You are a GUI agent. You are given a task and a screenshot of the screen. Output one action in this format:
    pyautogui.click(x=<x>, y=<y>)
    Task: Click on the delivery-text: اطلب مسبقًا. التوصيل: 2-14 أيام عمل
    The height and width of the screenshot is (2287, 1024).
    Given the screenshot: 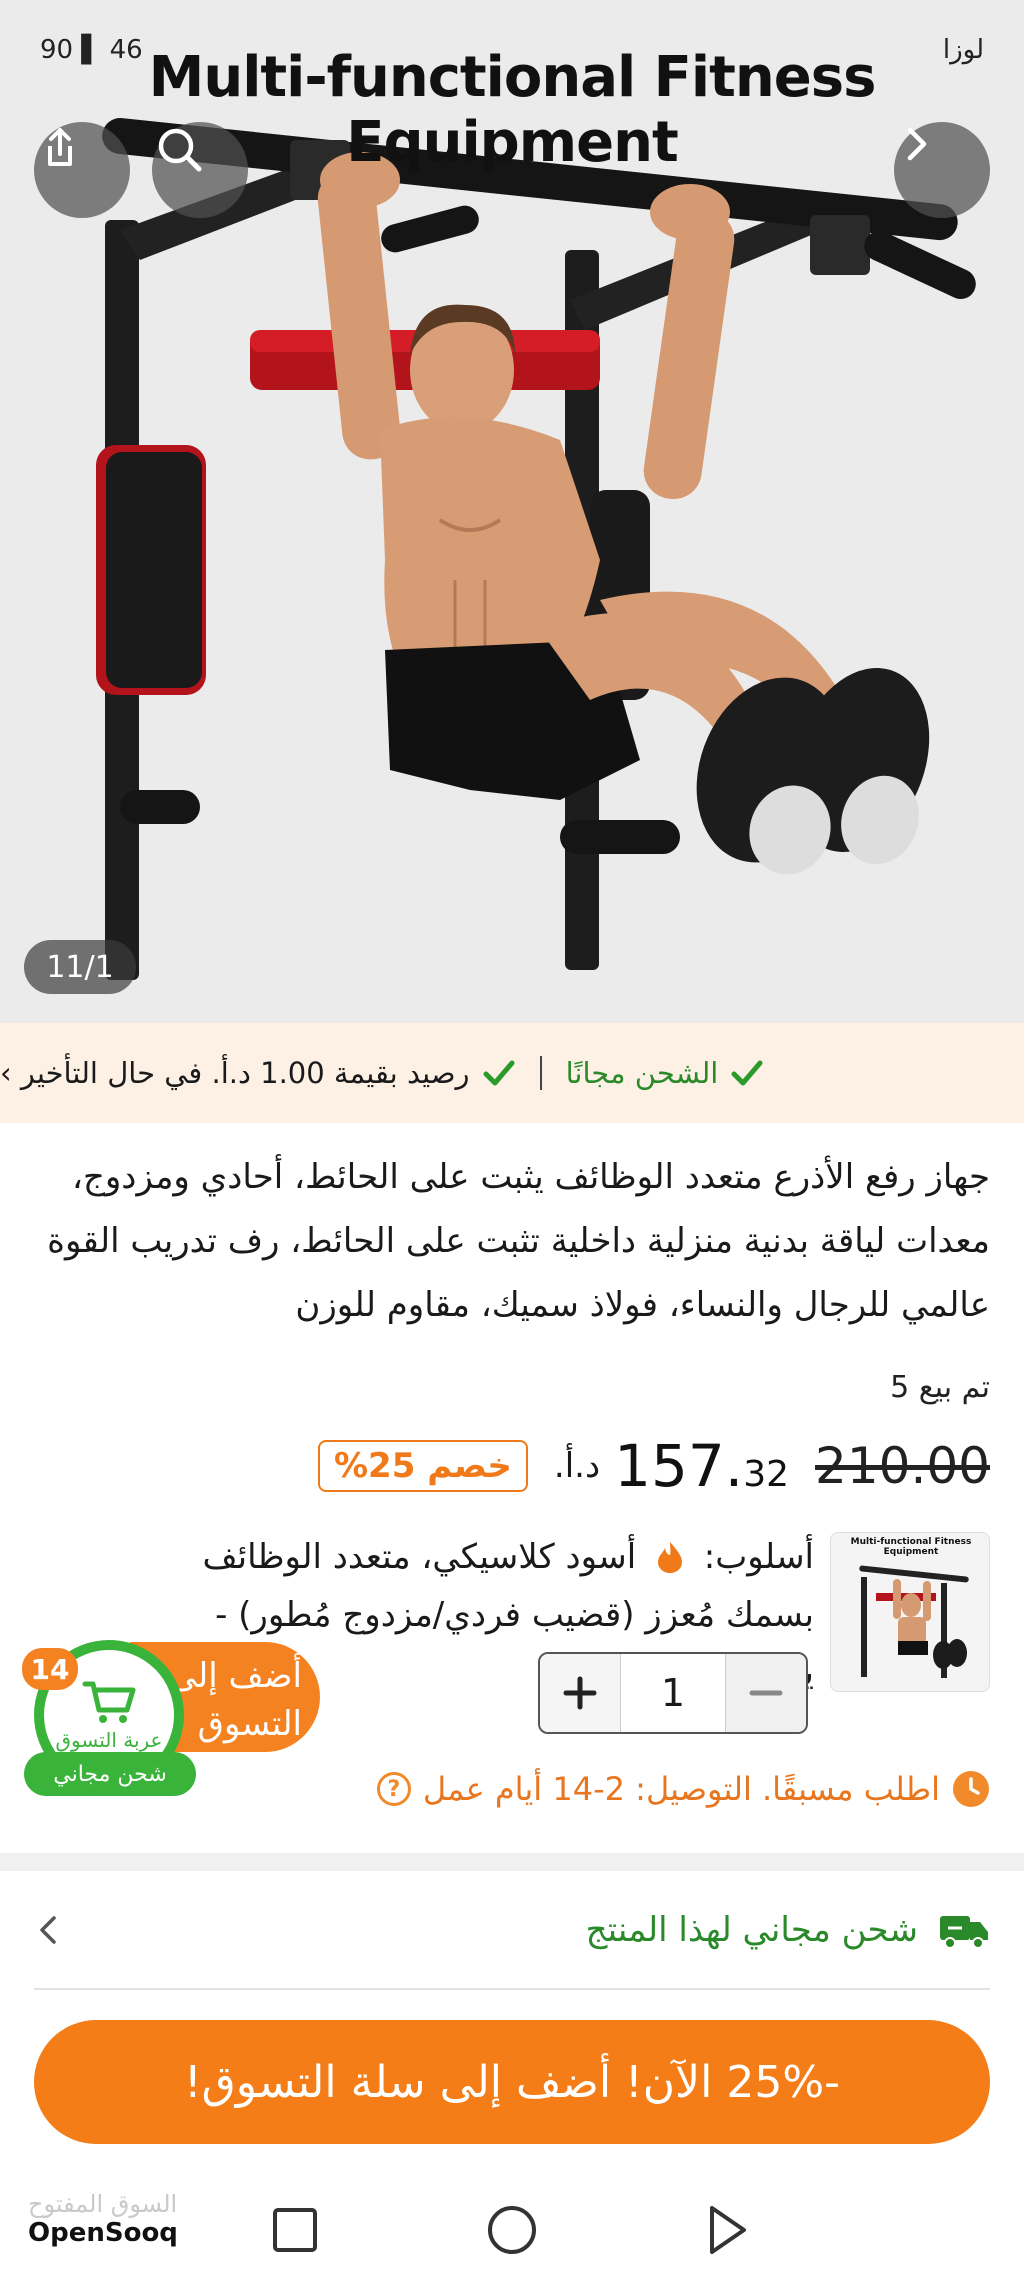 What is the action you would take?
    pyautogui.click(x=681, y=1789)
    